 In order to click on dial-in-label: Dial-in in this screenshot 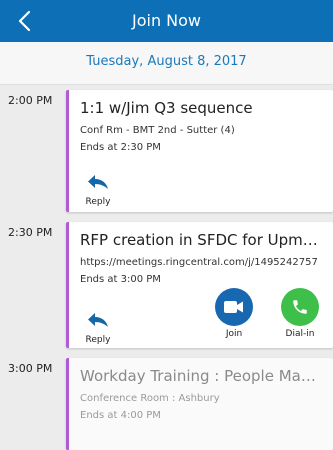, I will do `click(300, 334)`.